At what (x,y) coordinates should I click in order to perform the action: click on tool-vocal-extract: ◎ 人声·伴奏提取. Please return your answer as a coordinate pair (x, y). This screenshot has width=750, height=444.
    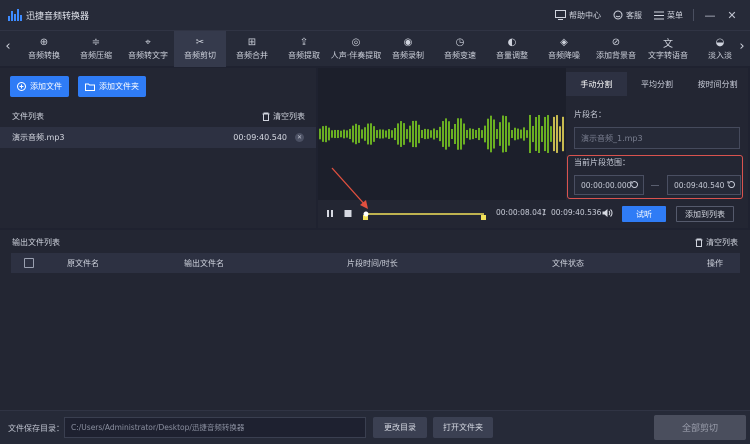
    Looking at the image, I should click on (356, 49).